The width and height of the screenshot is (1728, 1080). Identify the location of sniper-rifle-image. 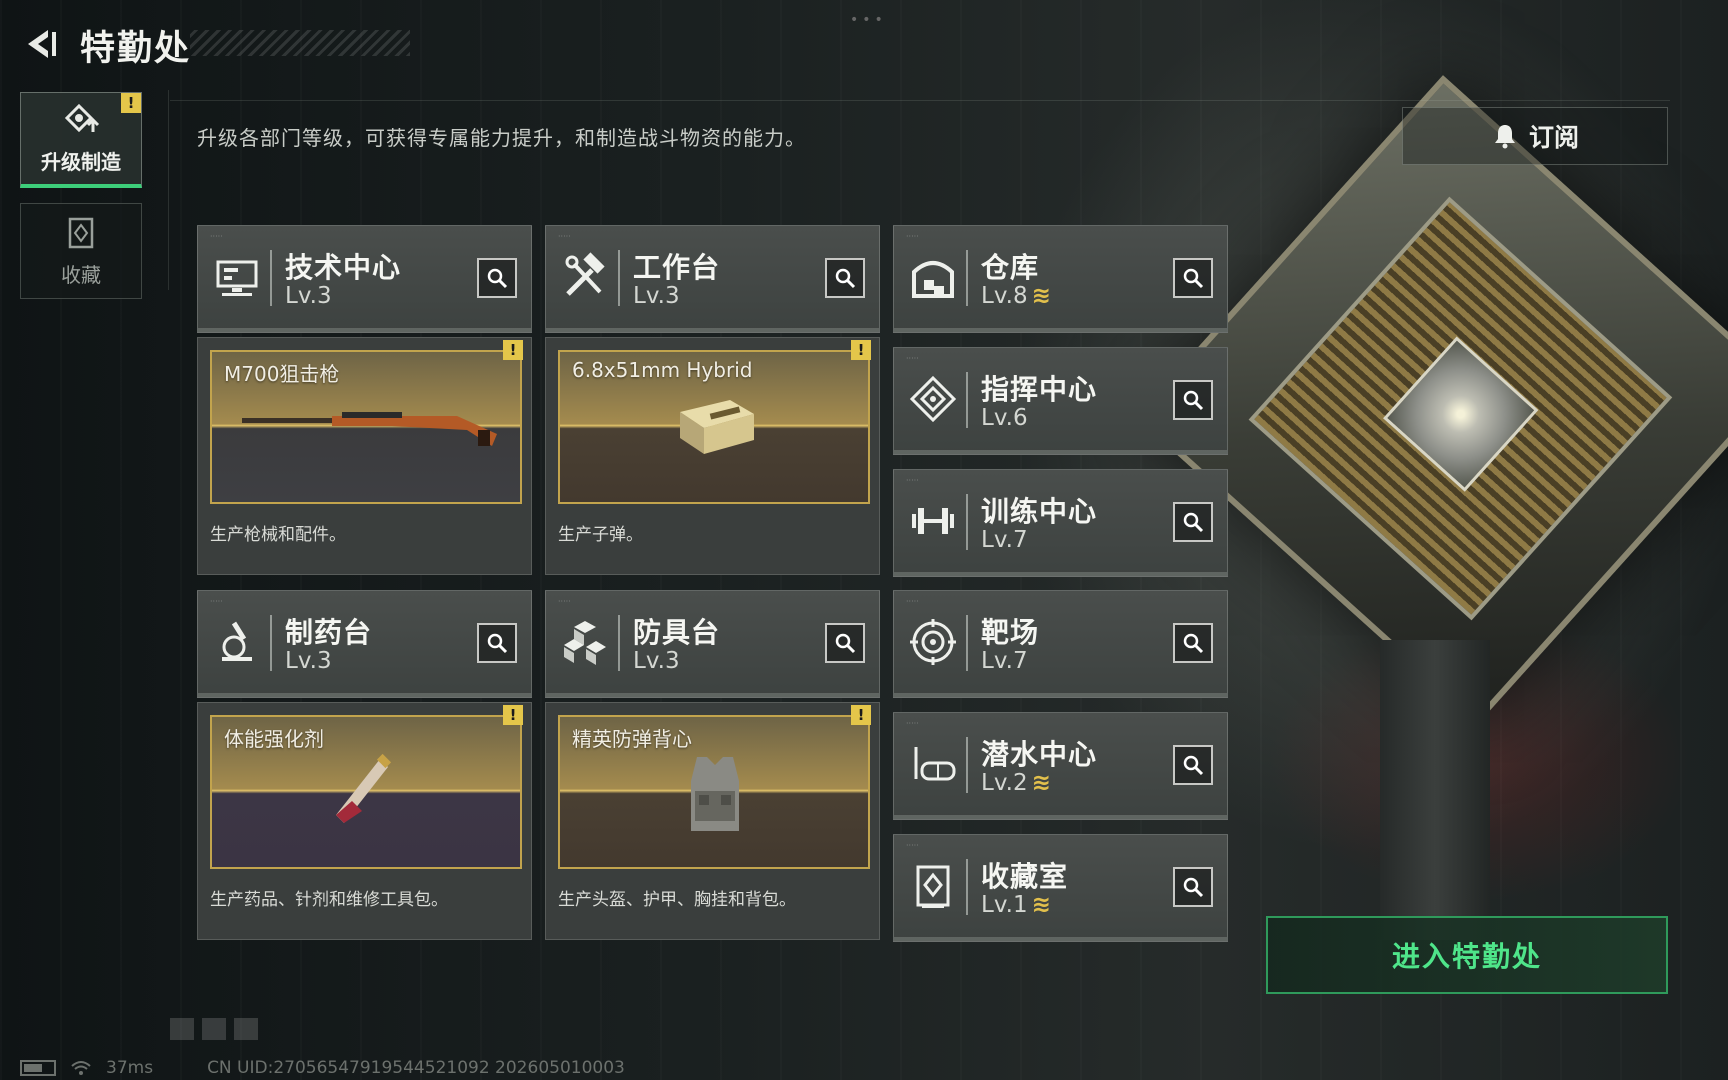
(369, 429).